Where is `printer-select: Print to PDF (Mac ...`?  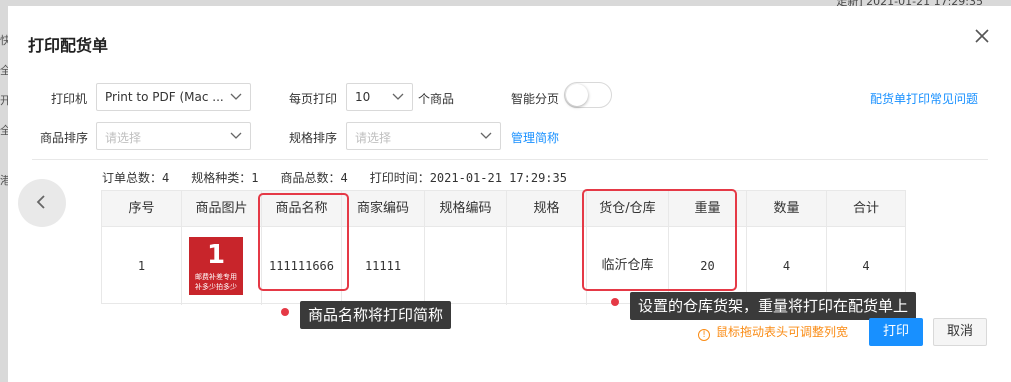
printer-select: Print to PDF (Mac ... is located at coordinates (173, 97).